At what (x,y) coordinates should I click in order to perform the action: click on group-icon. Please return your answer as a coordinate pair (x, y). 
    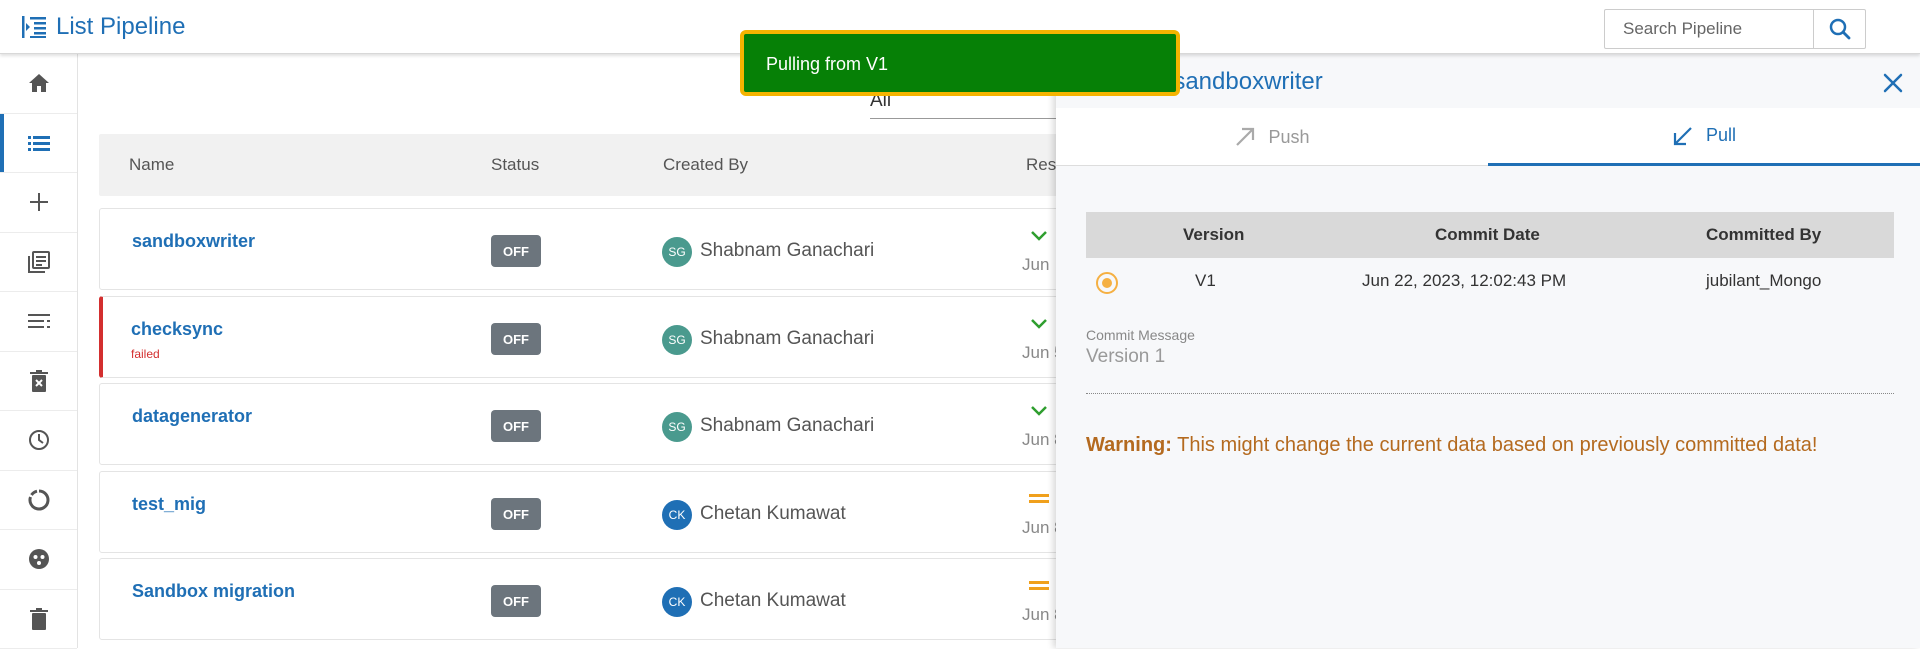
    Looking at the image, I should click on (39, 559).